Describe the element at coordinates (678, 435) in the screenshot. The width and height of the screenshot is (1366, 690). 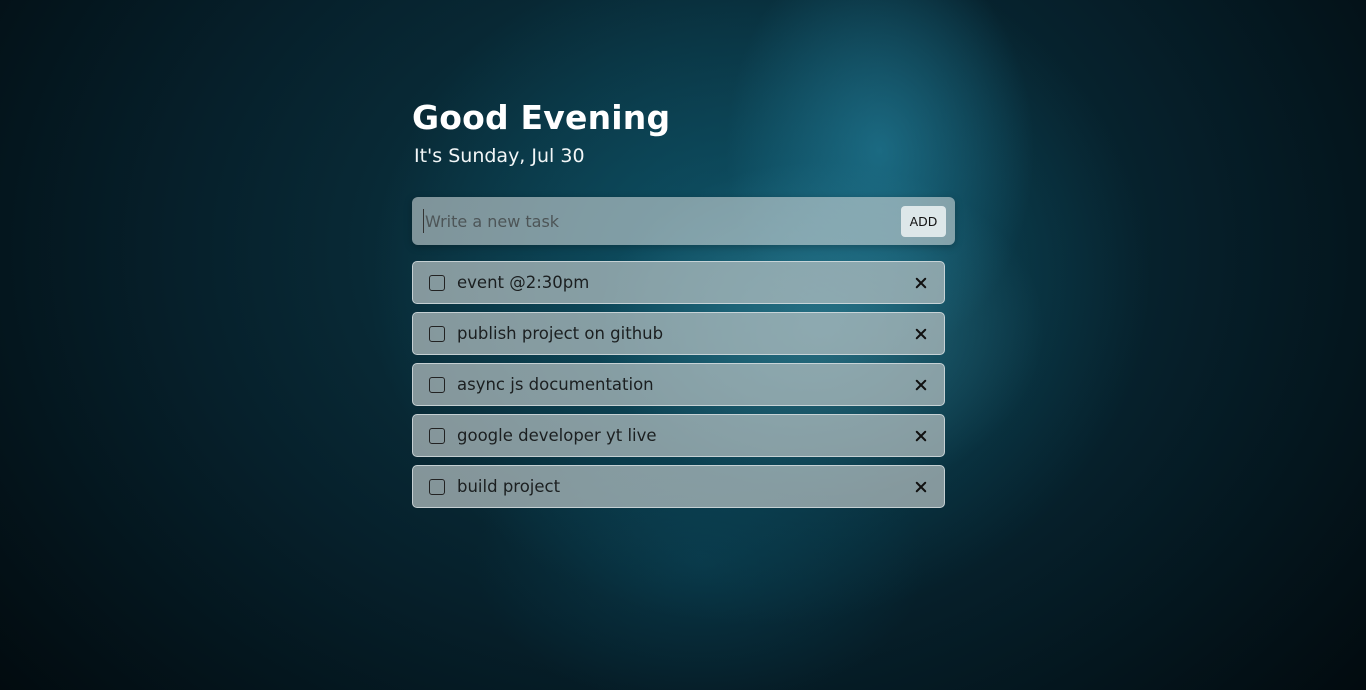
I see `task-item: google developer yt live` at that location.